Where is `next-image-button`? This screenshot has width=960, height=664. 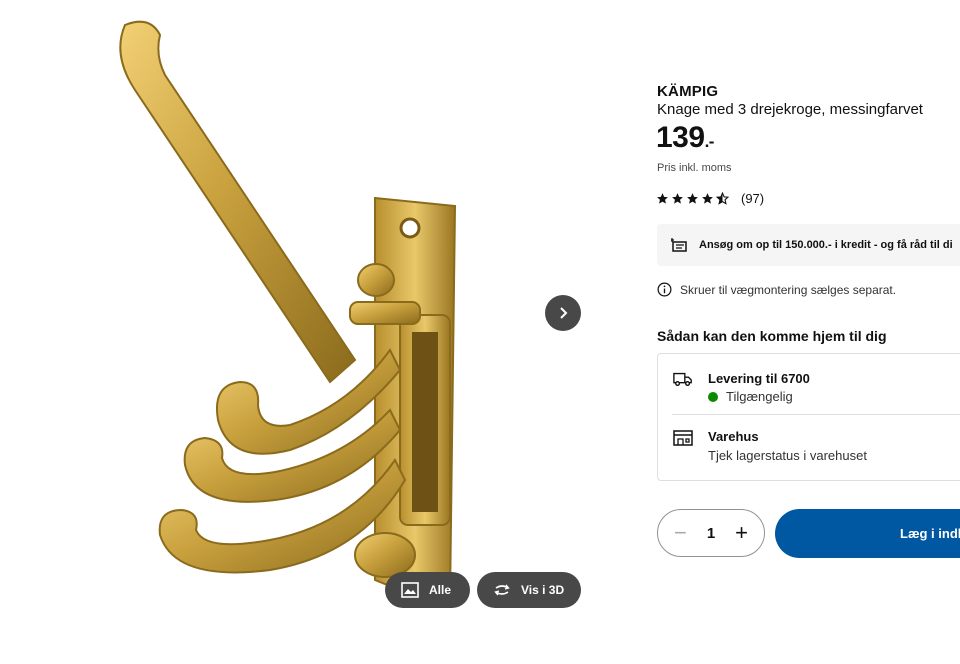 next-image-button is located at coordinates (563, 313).